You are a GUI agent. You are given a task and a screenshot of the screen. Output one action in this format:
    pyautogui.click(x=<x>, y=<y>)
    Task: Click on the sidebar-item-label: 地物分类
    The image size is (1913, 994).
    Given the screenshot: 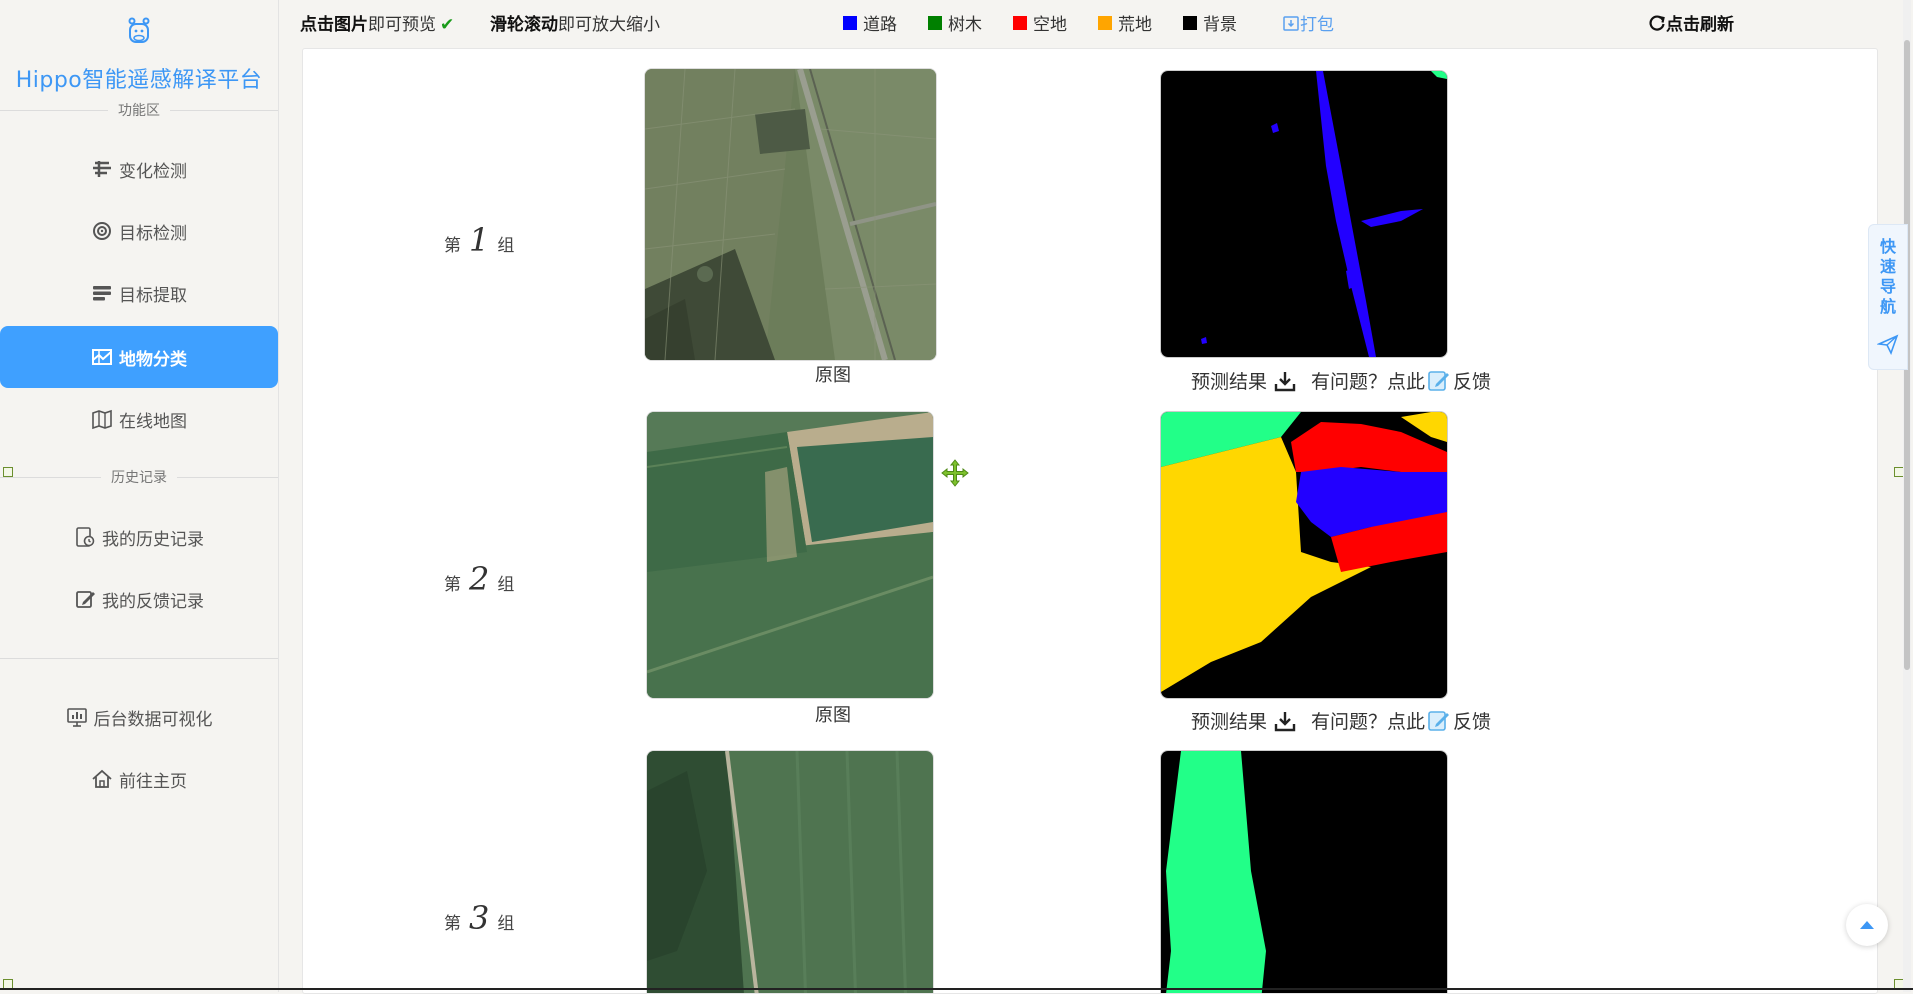 What is the action you would take?
    pyautogui.click(x=153, y=359)
    